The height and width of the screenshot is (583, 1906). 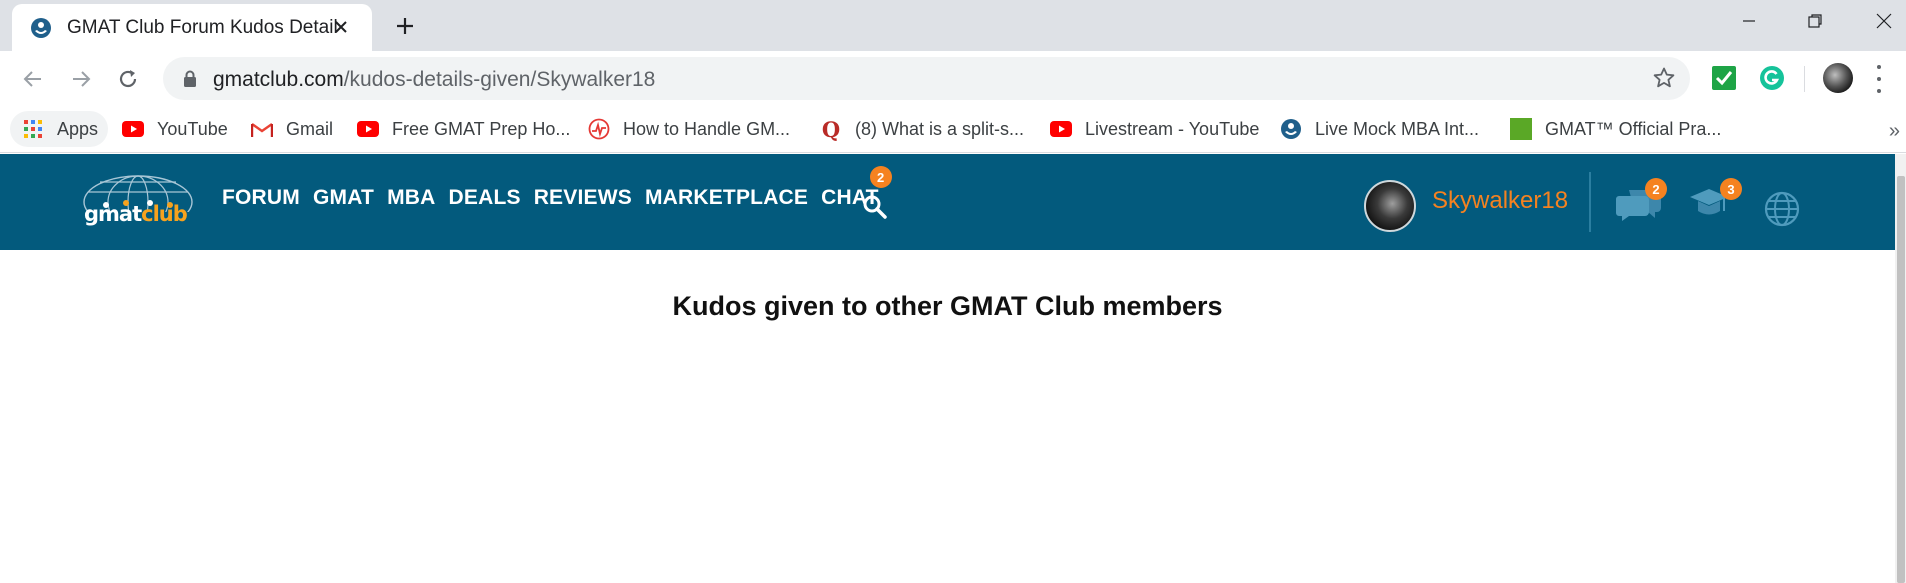 I want to click on bookmark-youtube: YouTube, so click(x=175, y=129).